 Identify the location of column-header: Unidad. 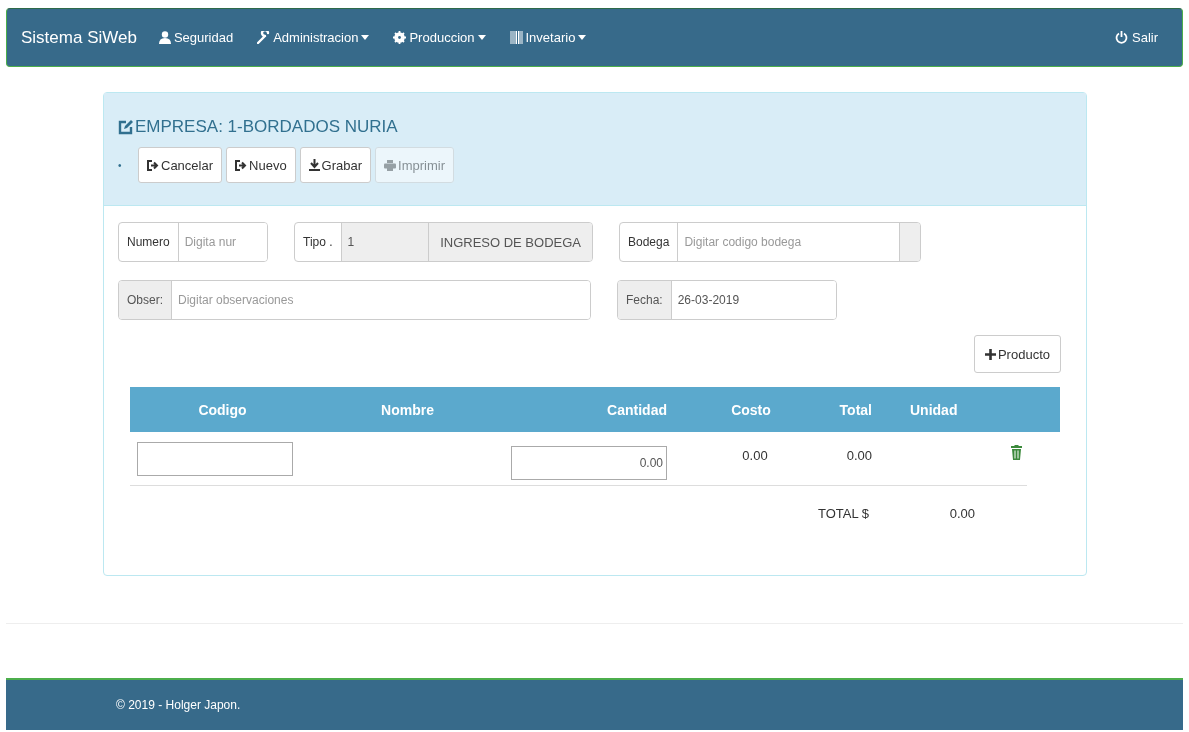
(934, 409).